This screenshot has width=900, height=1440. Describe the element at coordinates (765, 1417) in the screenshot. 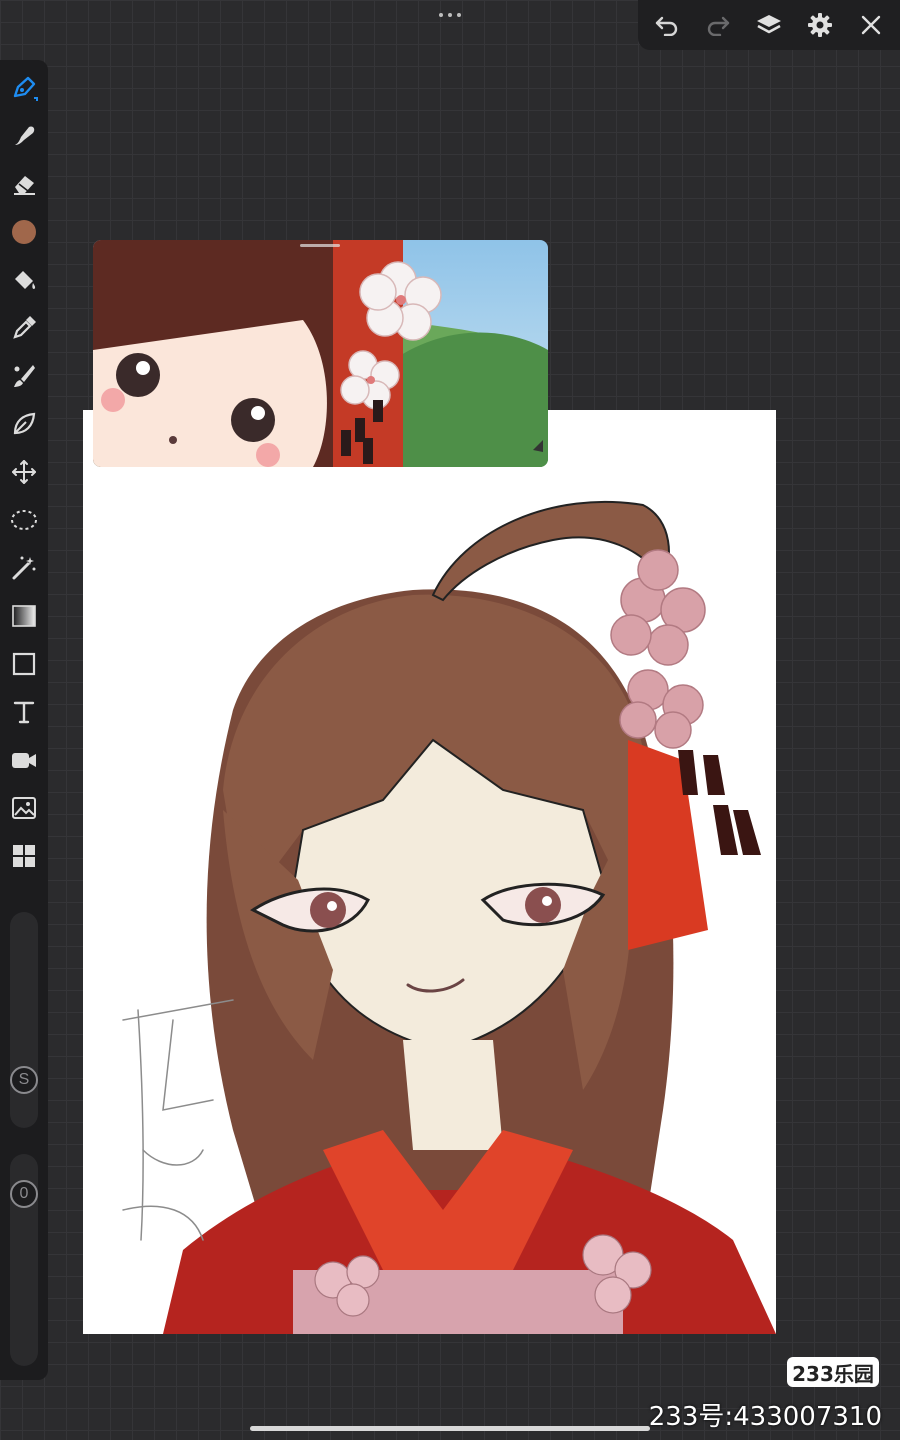

I see `watermark-id: 233号:433007310` at that location.